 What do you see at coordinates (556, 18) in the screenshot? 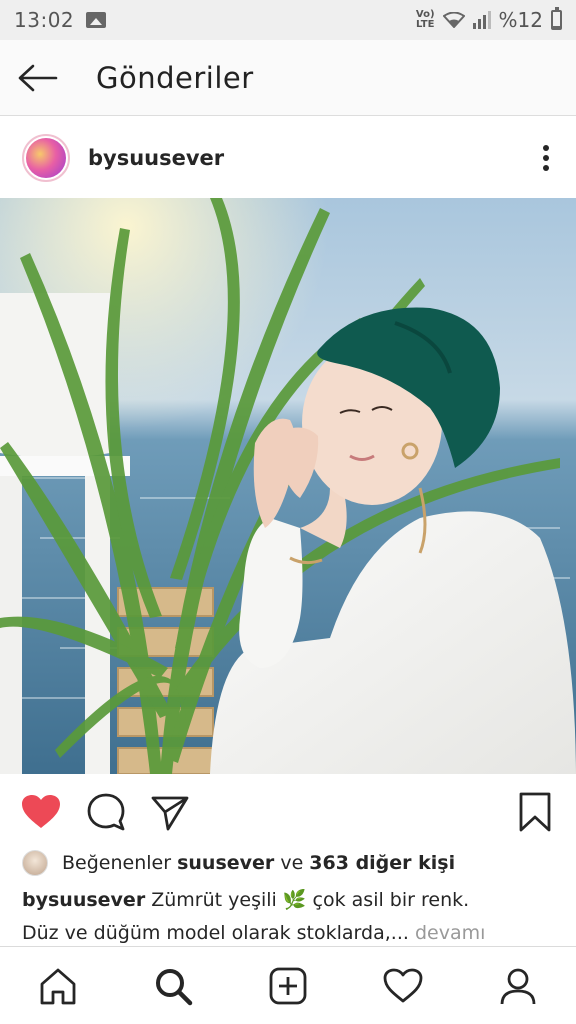
I see `battery-icon` at bounding box center [556, 18].